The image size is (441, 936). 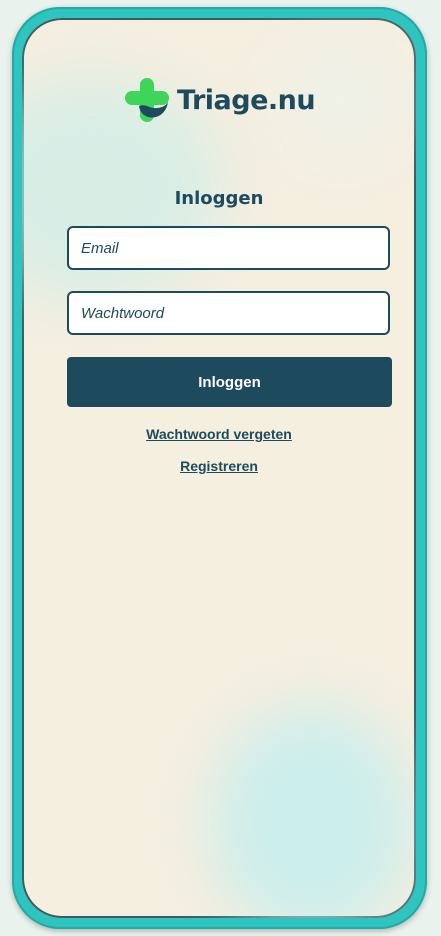 I want to click on password-field, so click(x=228, y=313).